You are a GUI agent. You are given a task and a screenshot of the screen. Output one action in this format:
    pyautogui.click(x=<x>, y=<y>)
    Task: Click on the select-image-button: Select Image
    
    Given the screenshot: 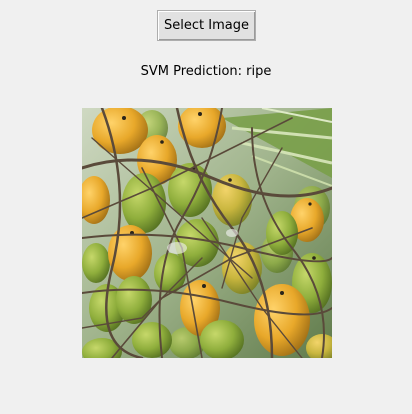 What is the action you would take?
    pyautogui.click(x=206, y=25)
    